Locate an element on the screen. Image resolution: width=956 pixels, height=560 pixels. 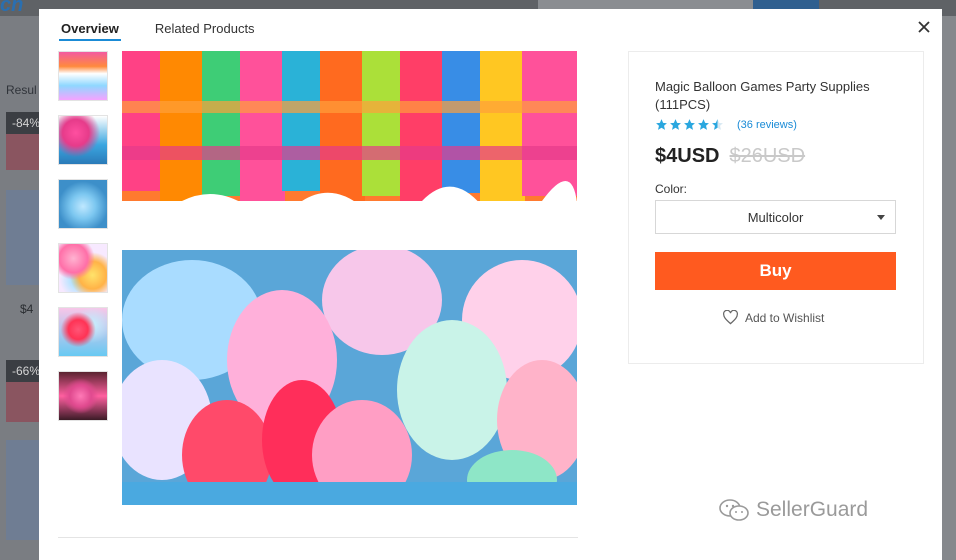
close-button is located at coordinates (924, 27).